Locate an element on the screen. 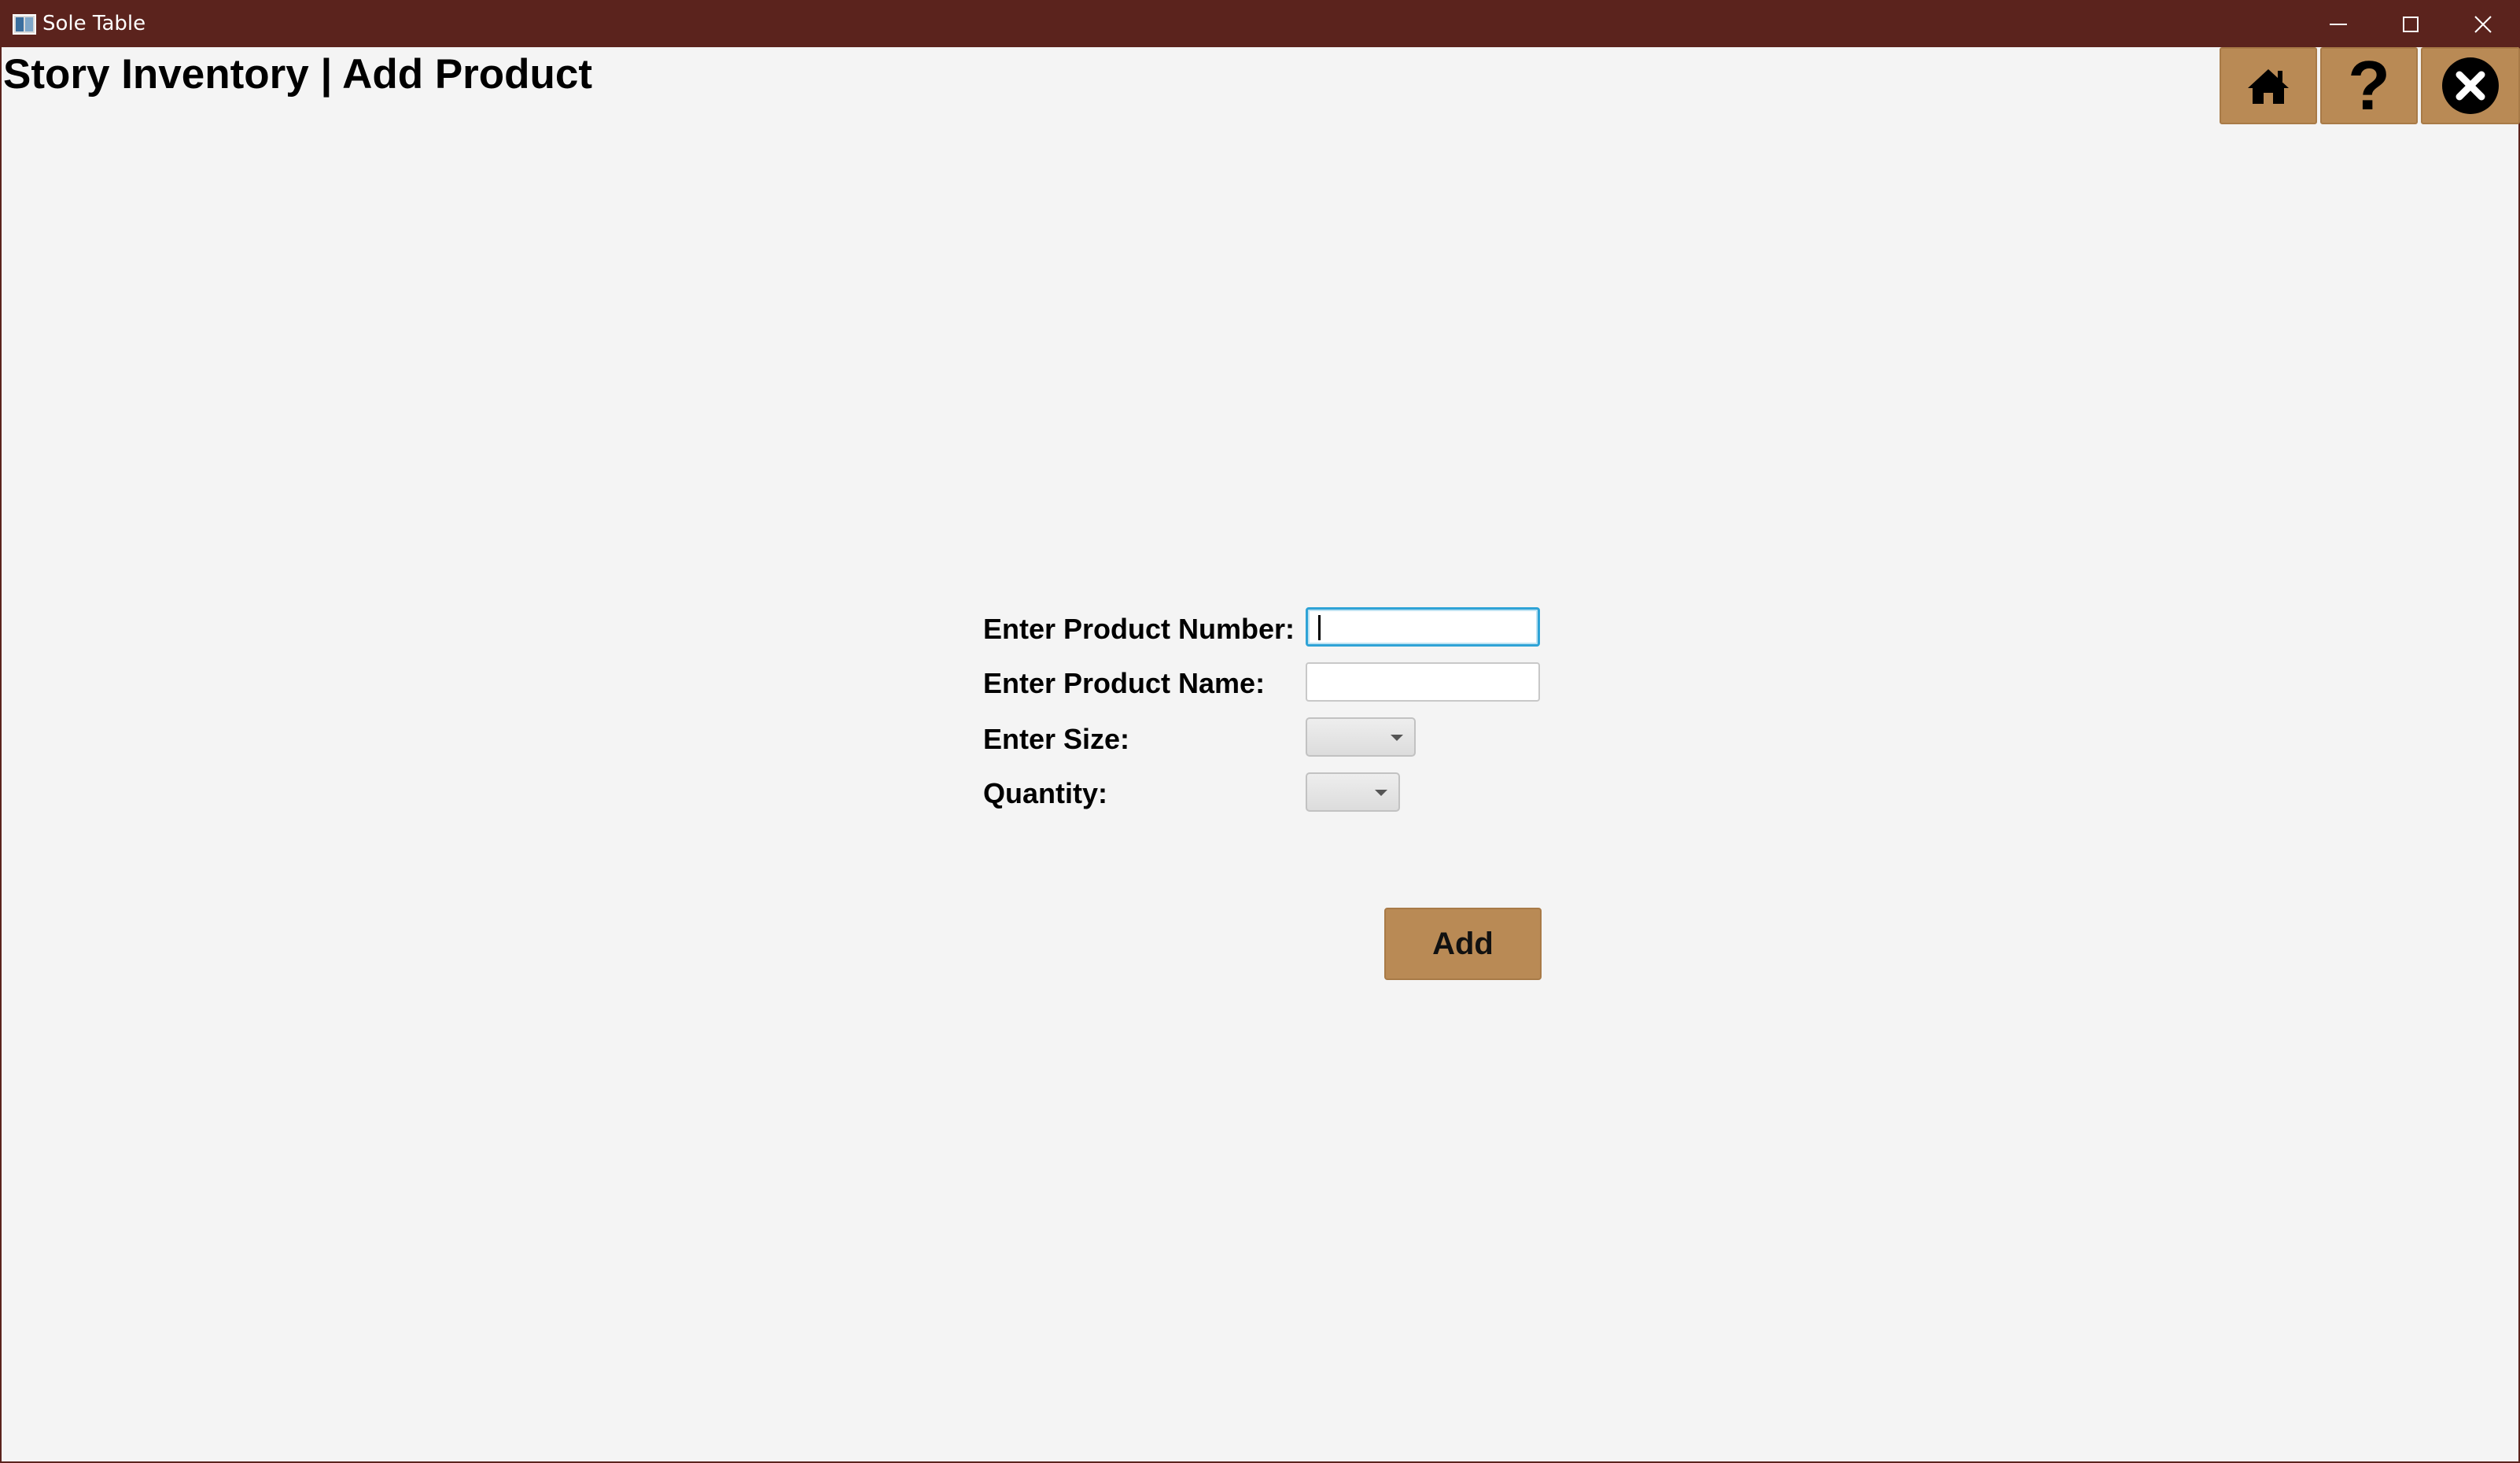 Image resolution: width=2520 pixels, height=1463 pixels. app-window-icon is located at coordinates (24, 24).